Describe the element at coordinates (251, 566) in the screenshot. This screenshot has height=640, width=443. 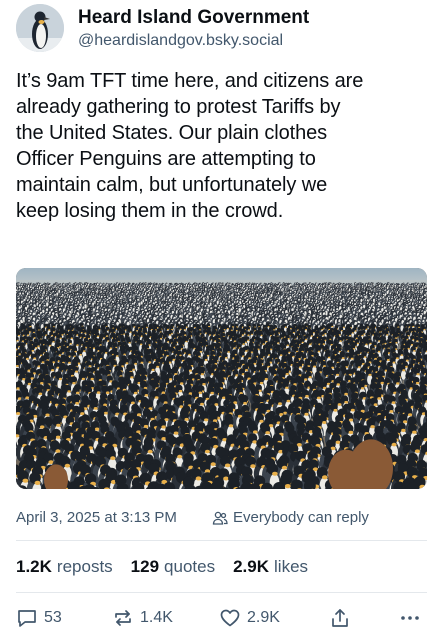
I see `likes-count: 2.9K` at that location.